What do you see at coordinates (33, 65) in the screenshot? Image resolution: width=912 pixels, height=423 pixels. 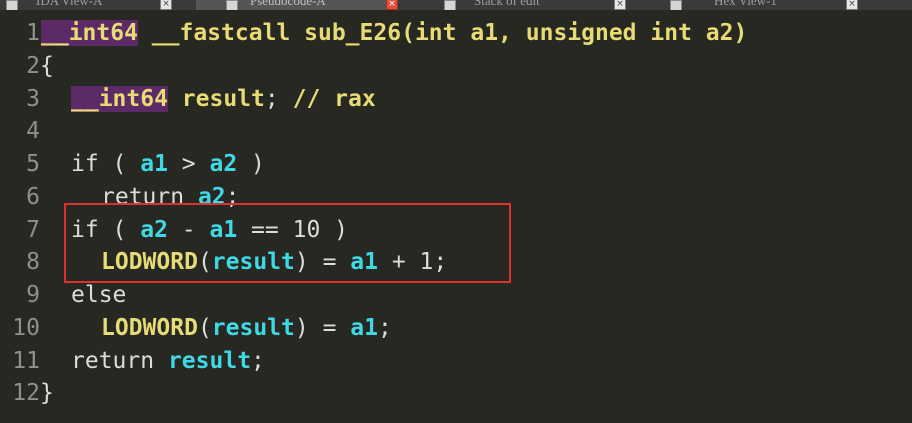 I see `line-number: 2` at bounding box center [33, 65].